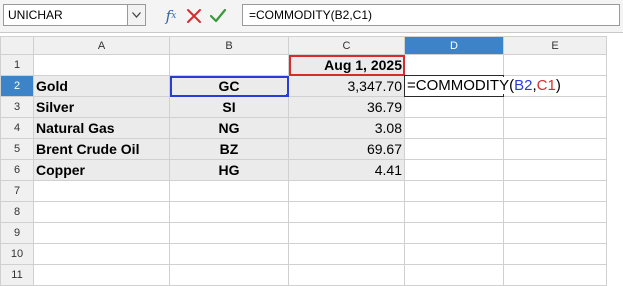 The image size is (623, 286). What do you see at coordinates (454, 254) in the screenshot?
I see `cell-d10` at bounding box center [454, 254].